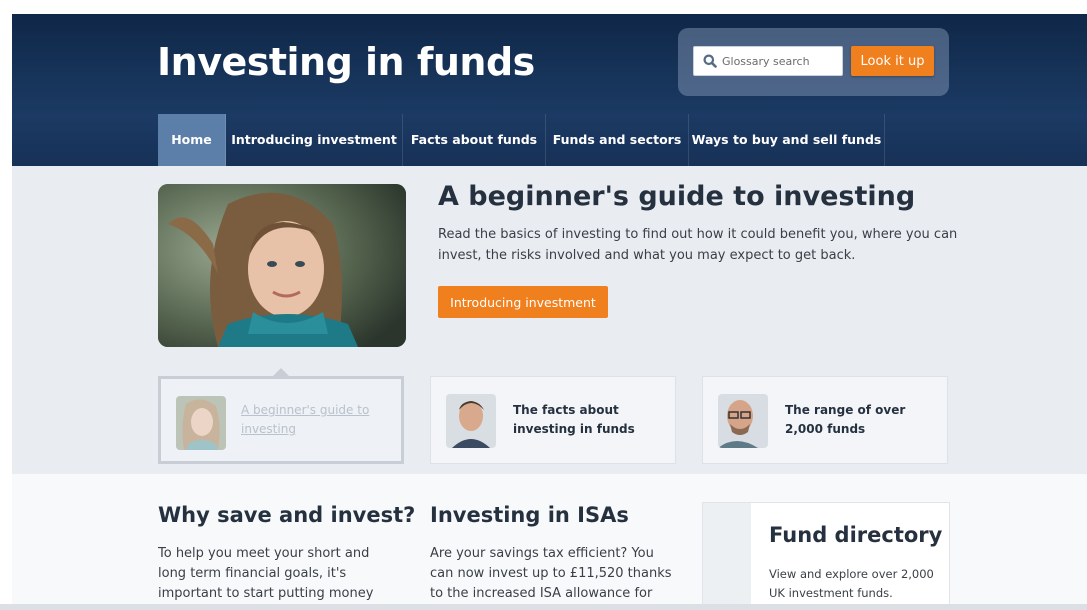 The height and width of the screenshot is (610, 1087). Describe the element at coordinates (529, 515) in the screenshot. I see `investing-in-isas-heading: Investing in ISAs` at that location.